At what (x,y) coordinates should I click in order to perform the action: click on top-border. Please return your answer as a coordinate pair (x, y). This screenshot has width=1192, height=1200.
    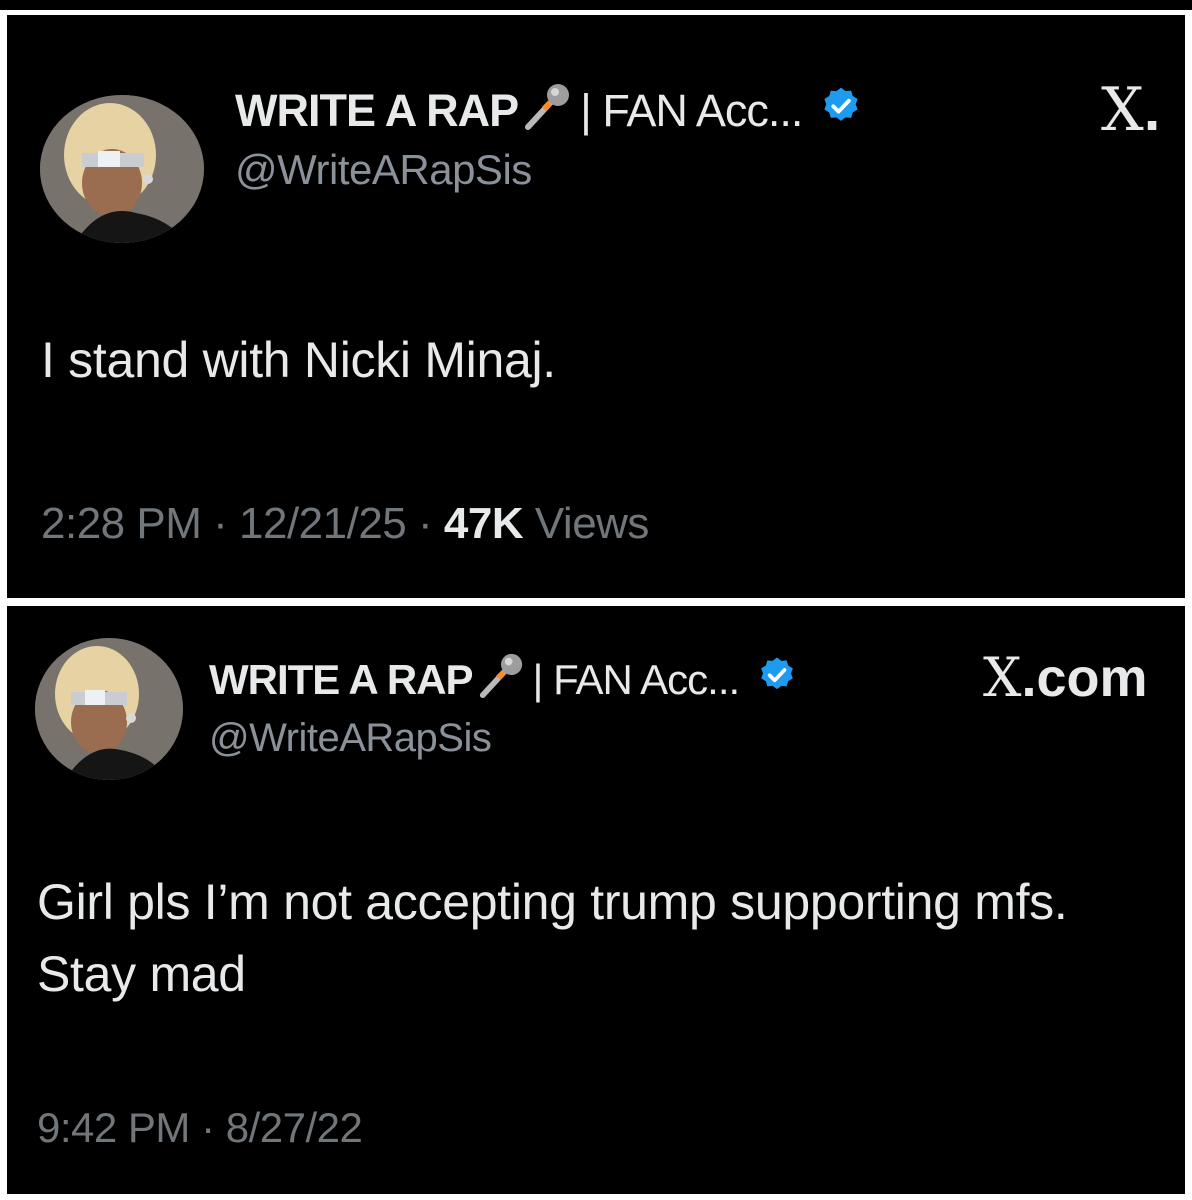
    Looking at the image, I should click on (596, 5).